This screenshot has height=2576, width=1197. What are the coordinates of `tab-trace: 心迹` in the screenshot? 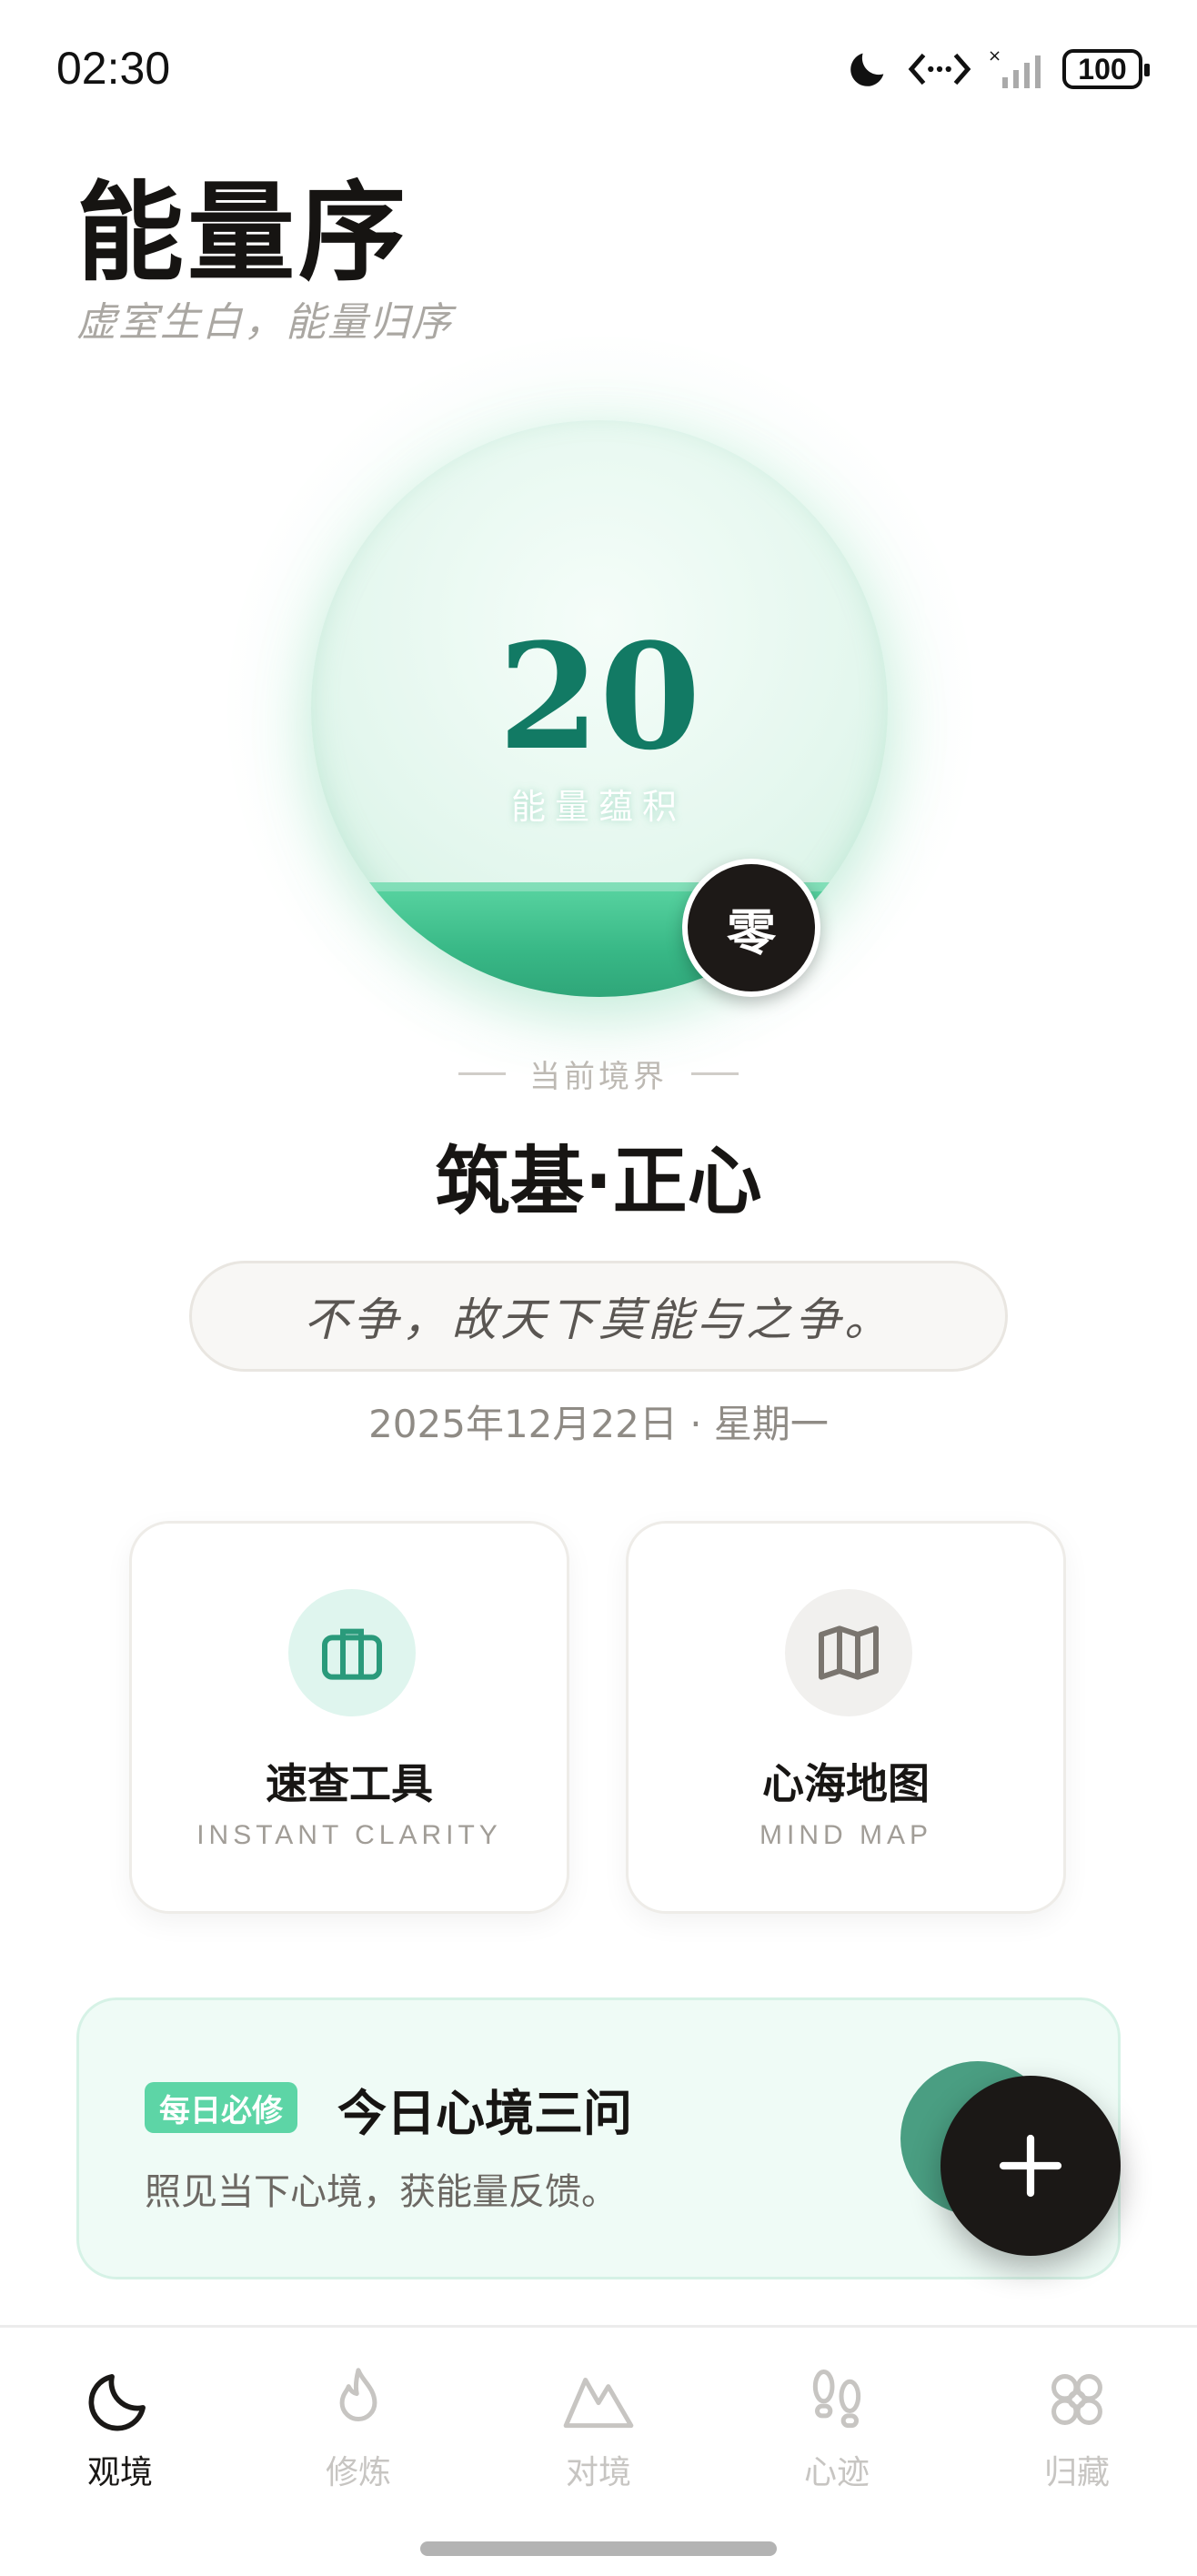 It's located at (837, 2439).